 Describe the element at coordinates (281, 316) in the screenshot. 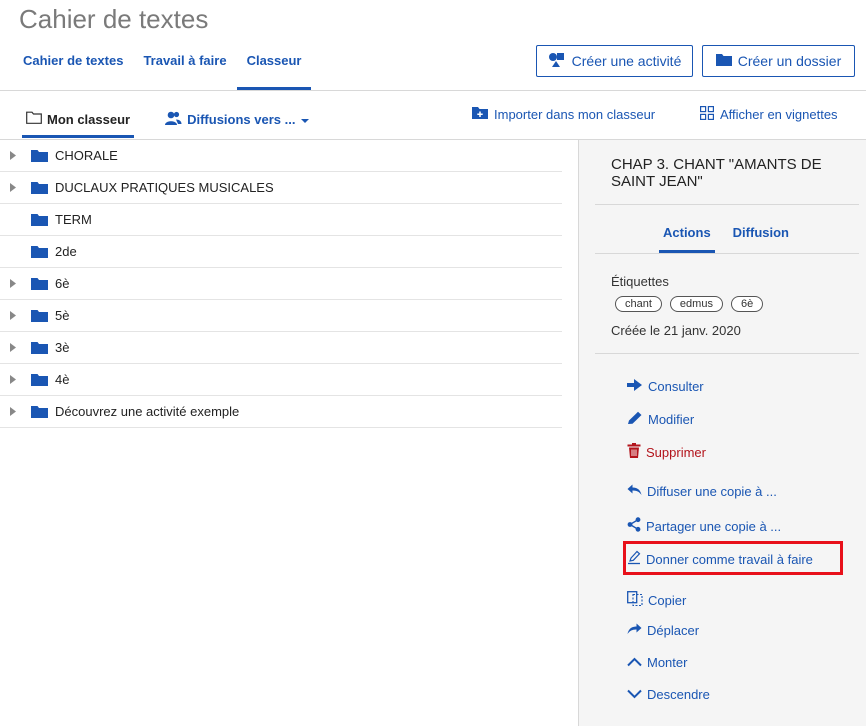

I see `tree-item: 5è` at that location.